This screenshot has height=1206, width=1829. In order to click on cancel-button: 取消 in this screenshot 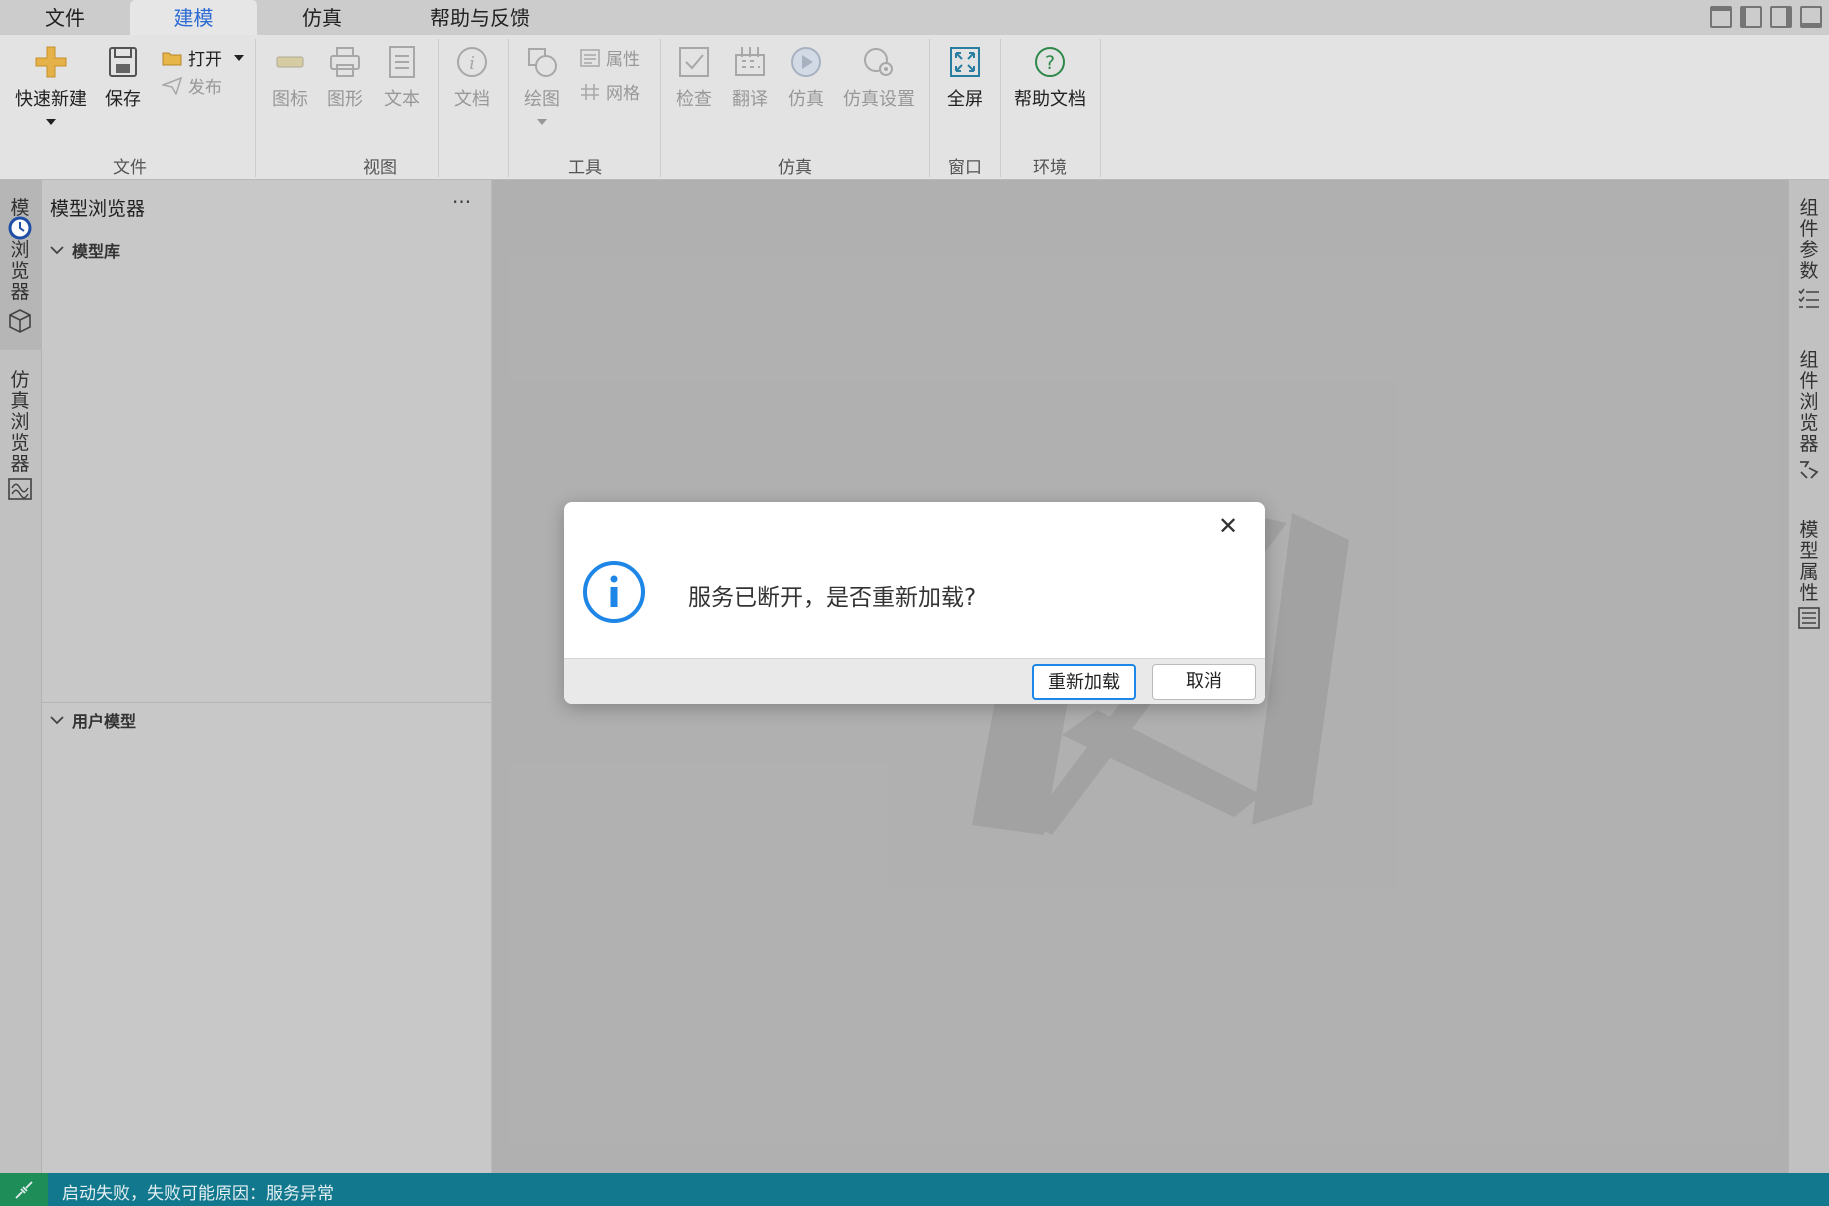, I will do `click(1204, 682)`.